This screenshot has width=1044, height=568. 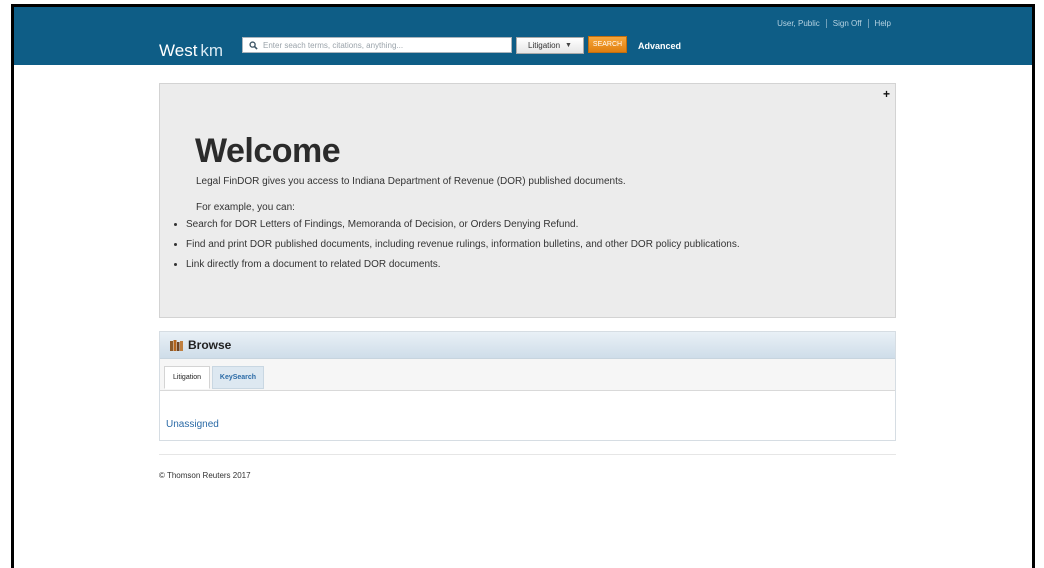 I want to click on top-user-links: User, Public Sign Off Help, so click(x=834, y=23).